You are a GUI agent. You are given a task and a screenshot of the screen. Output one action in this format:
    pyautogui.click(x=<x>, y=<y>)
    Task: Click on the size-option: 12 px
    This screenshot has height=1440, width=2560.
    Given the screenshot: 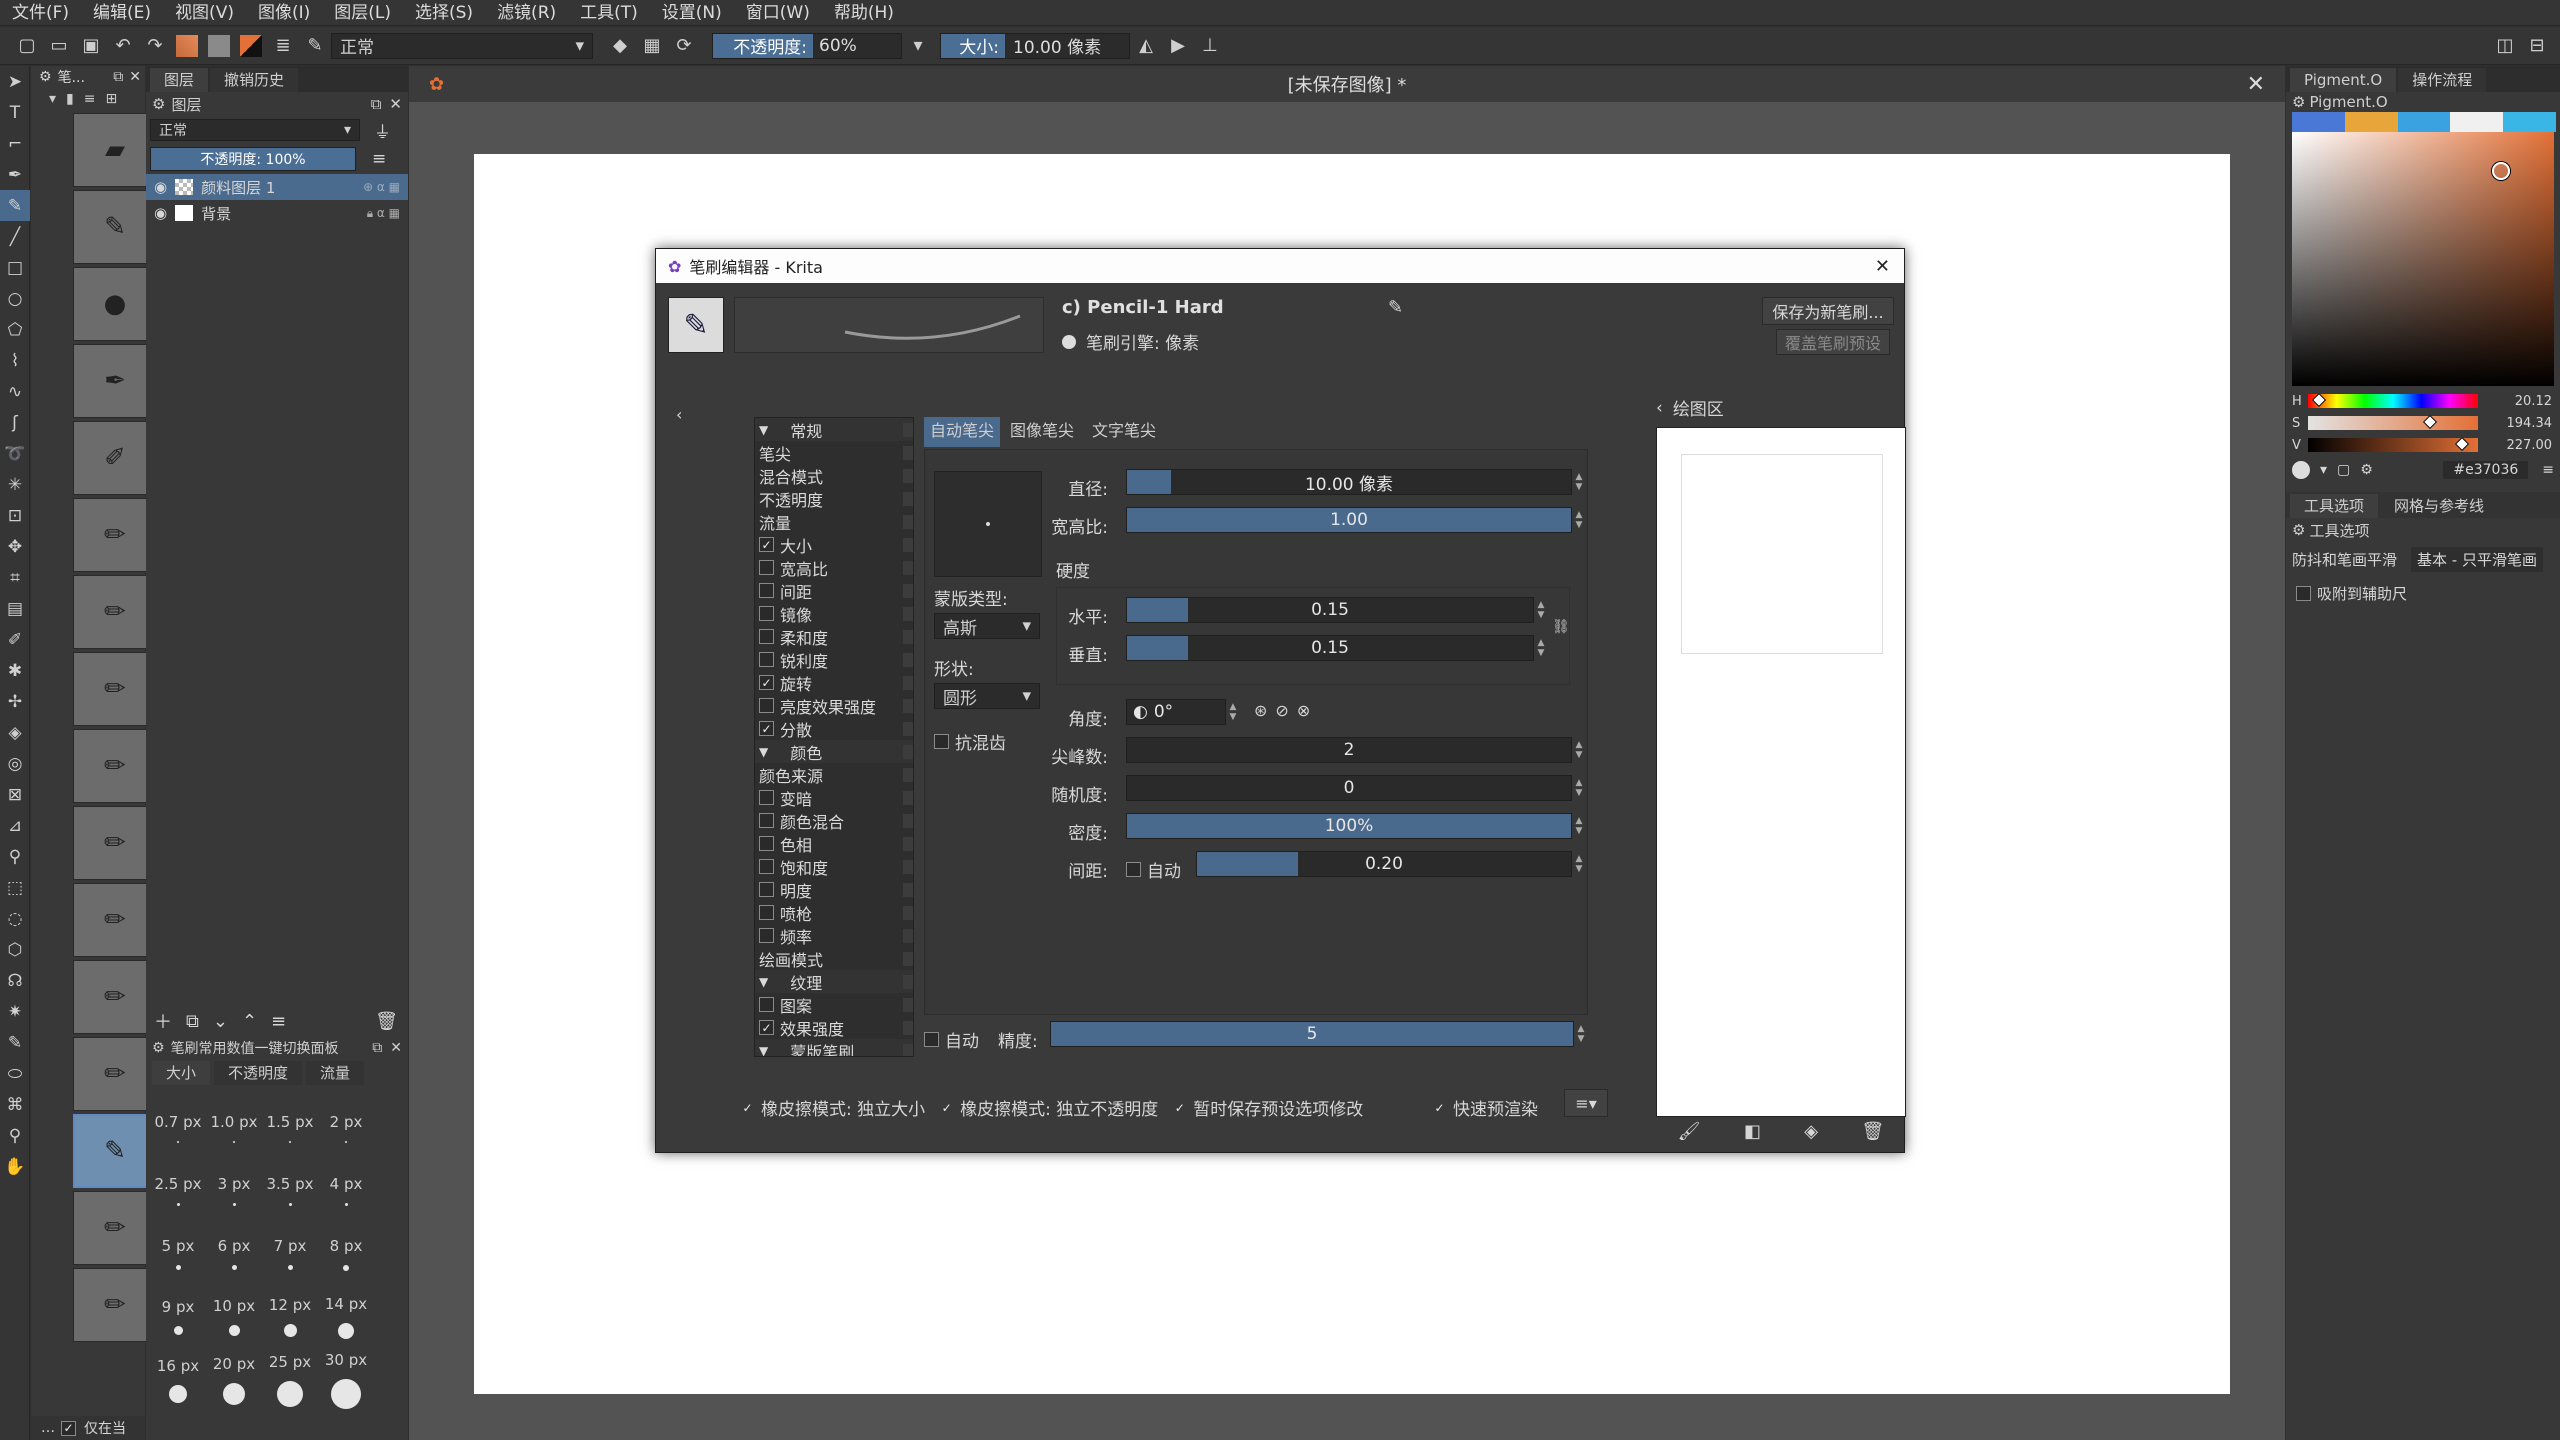 What is the action you would take?
    pyautogui.click(x=290, y=1316)
    